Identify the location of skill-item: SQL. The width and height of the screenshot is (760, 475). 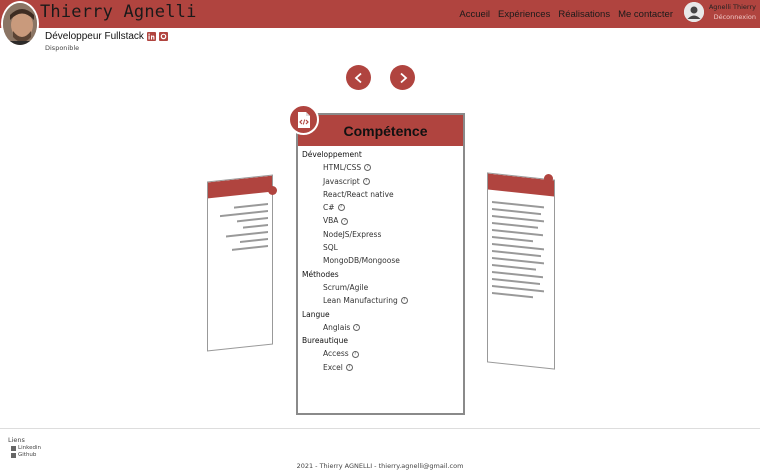
(382, 247).